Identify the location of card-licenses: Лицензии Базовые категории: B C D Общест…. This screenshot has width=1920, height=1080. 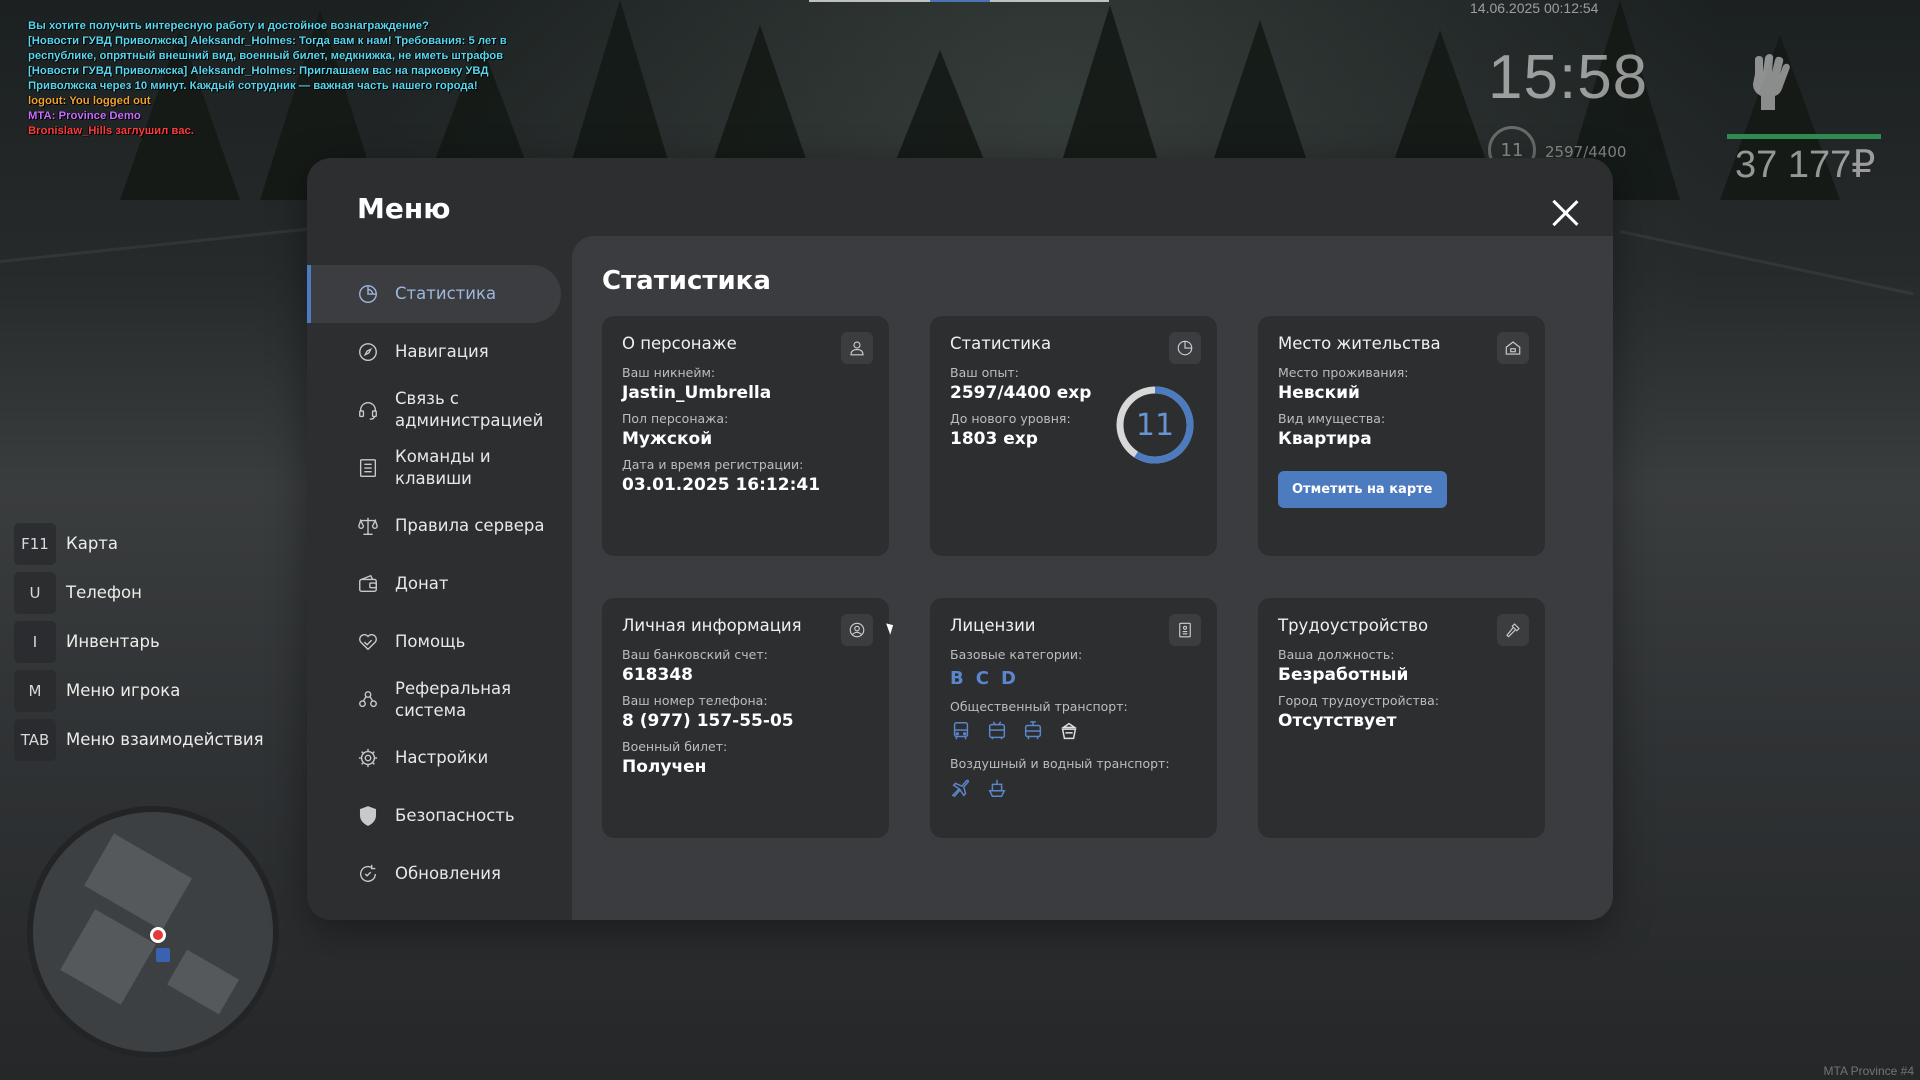
(1073, 718).